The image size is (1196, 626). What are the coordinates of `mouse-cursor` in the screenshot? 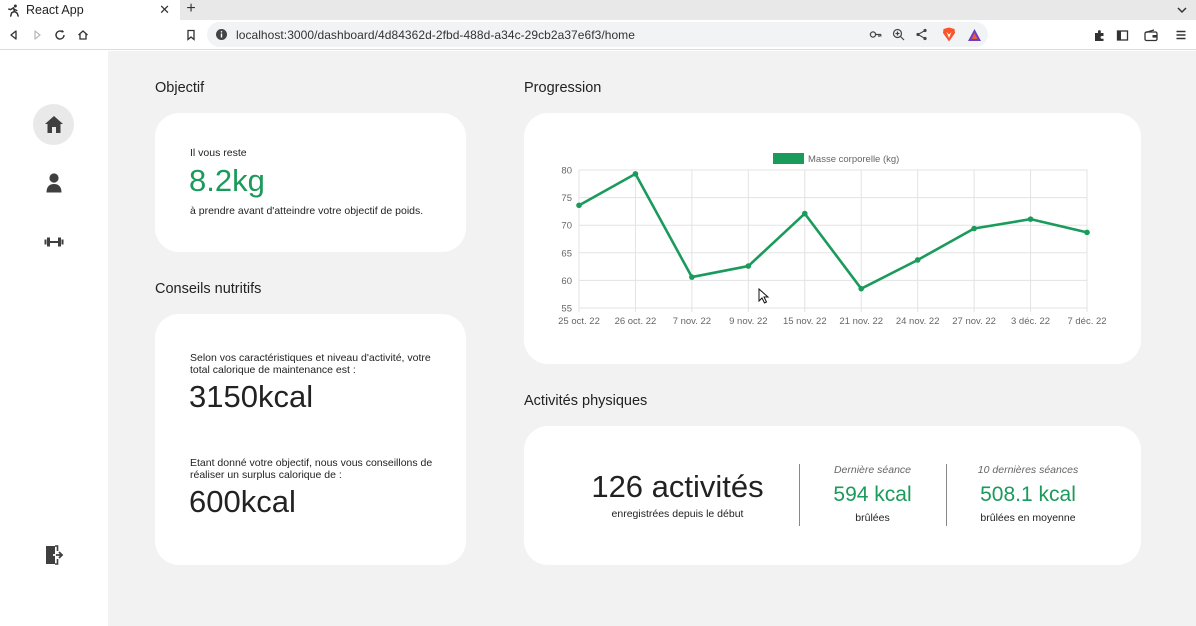 It's located at (764, 298).